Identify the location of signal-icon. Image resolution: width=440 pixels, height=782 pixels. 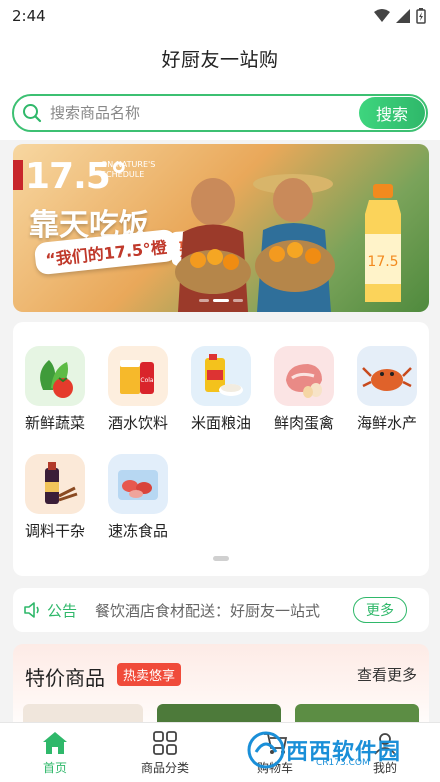
(403, 16).